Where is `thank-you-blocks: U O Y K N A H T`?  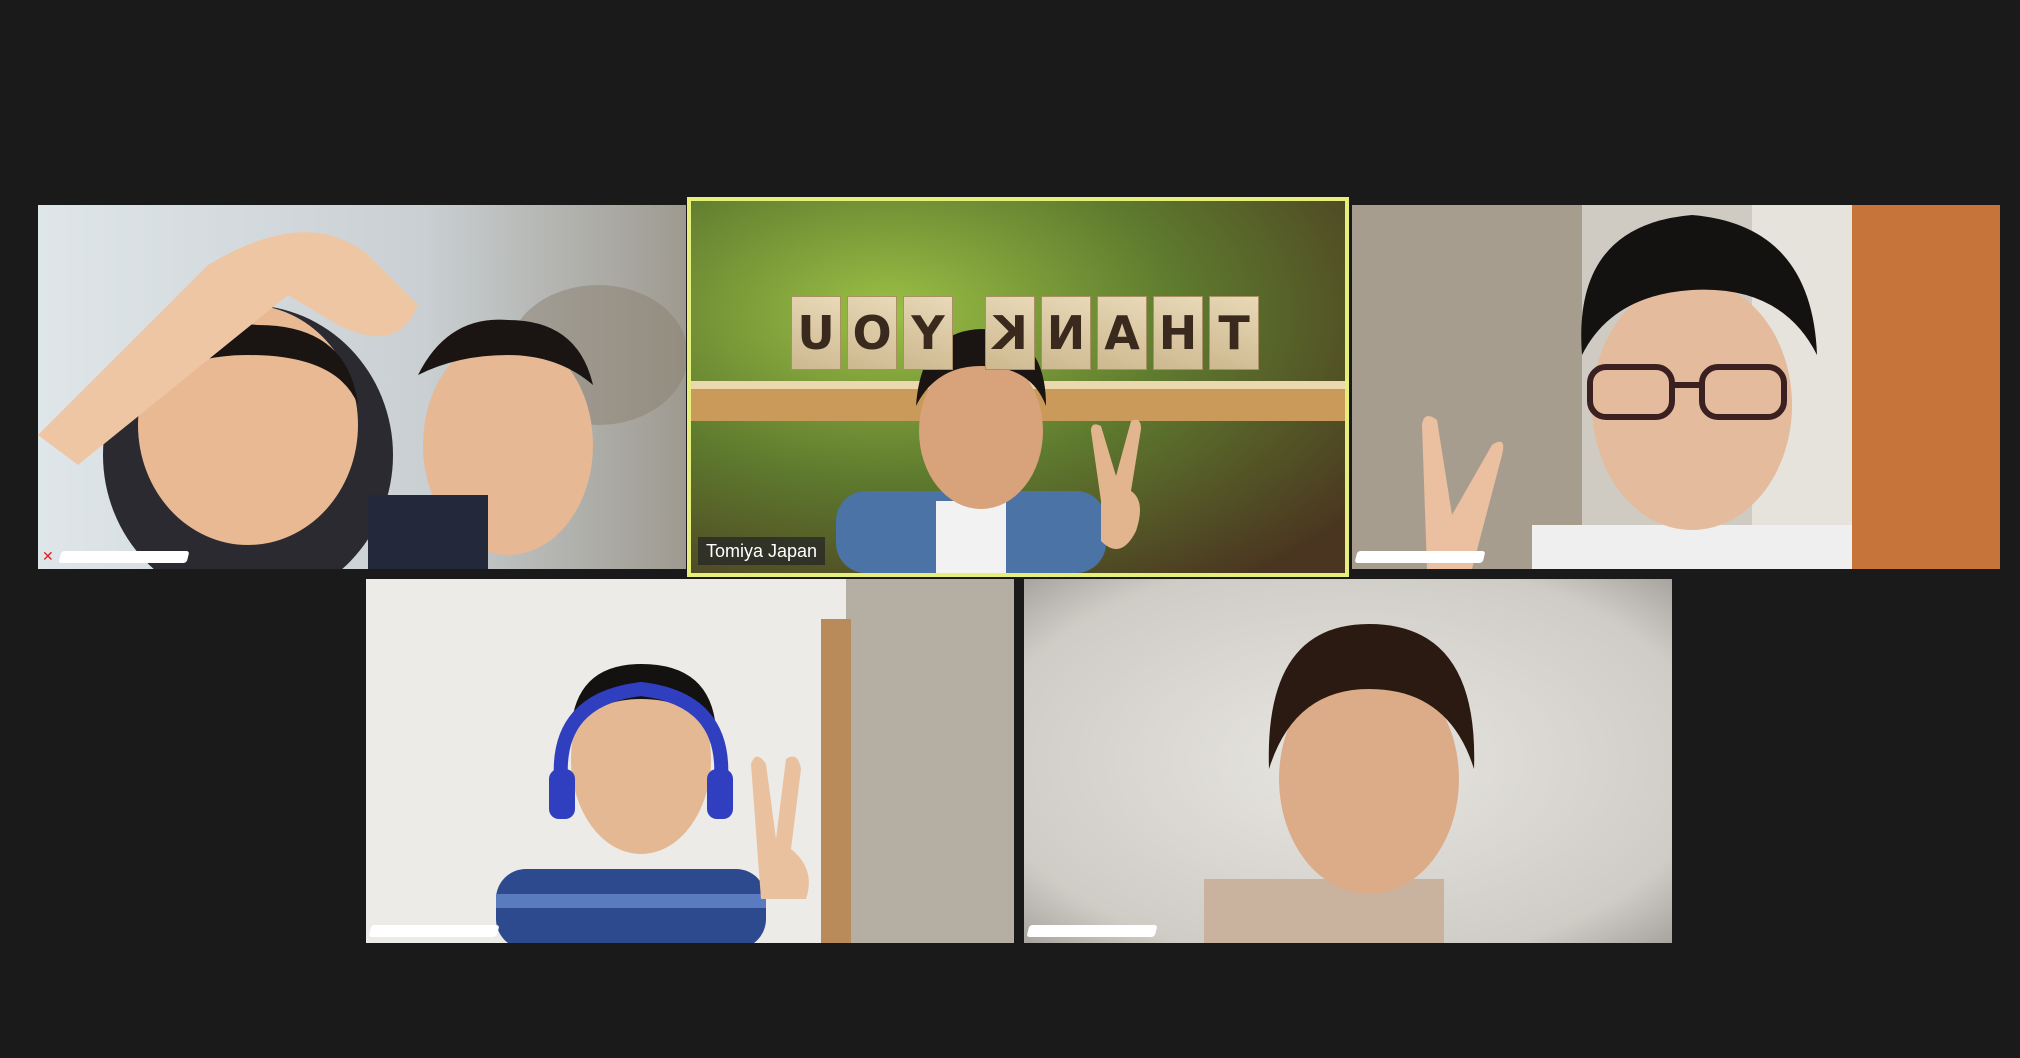 thank-you-blocks: U O Y K N A H T is located at coordinates (1025, 333).